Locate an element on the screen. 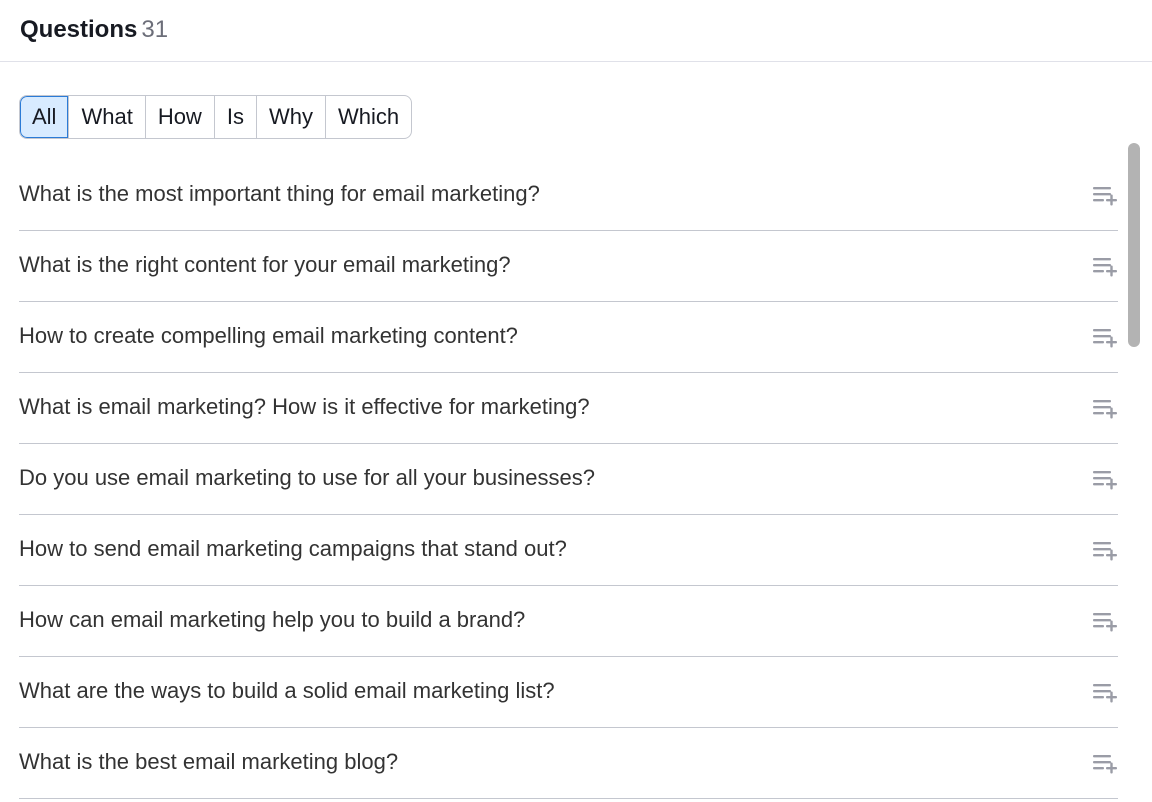 This screenshot has width=1152, height=802. question-filter-tabs: All What How Is Why Which is located at coordinates (216, 117).